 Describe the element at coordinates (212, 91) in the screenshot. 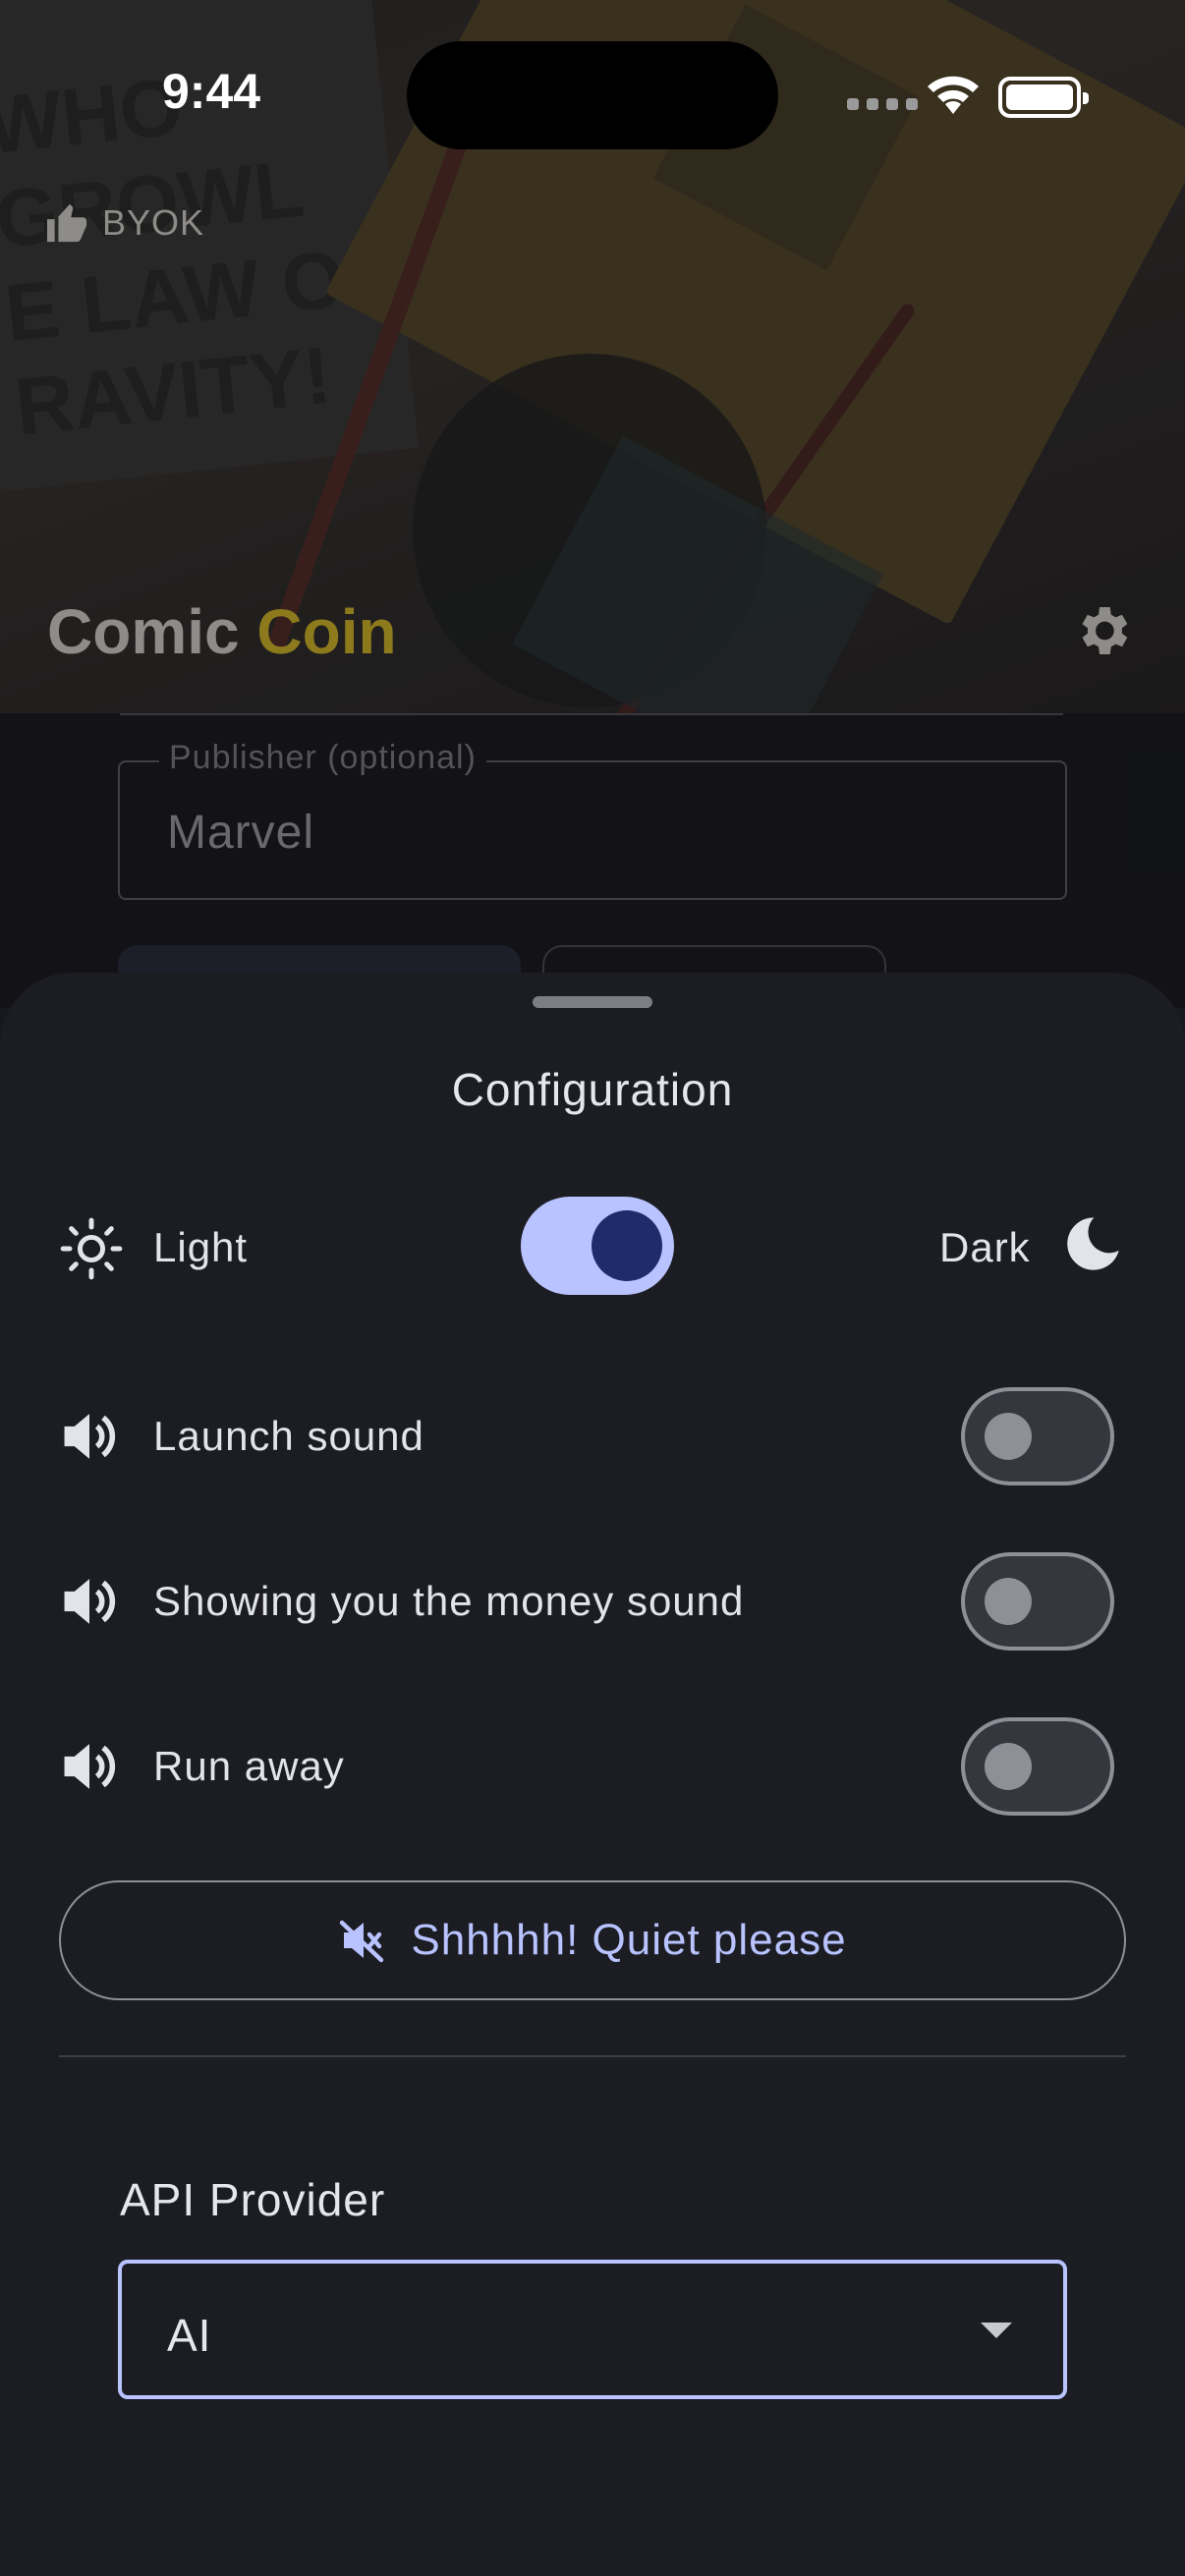

I see `status-time: 9:44` at that location.